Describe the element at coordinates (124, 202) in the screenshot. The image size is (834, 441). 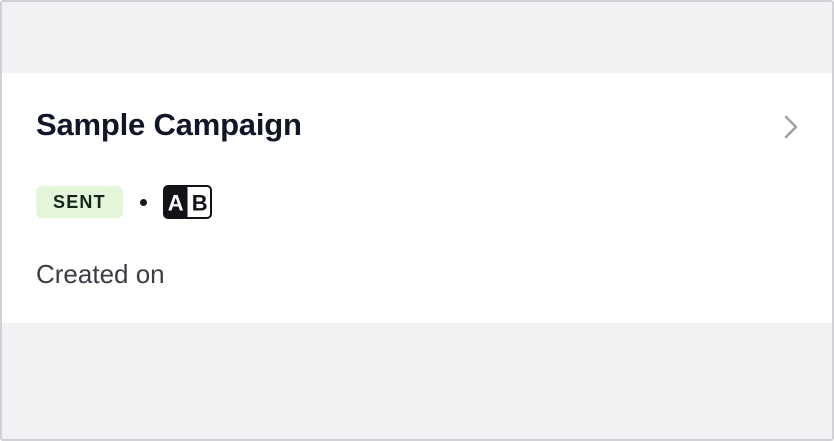
I see `campaign-meta-row: SENT A B` at that location.